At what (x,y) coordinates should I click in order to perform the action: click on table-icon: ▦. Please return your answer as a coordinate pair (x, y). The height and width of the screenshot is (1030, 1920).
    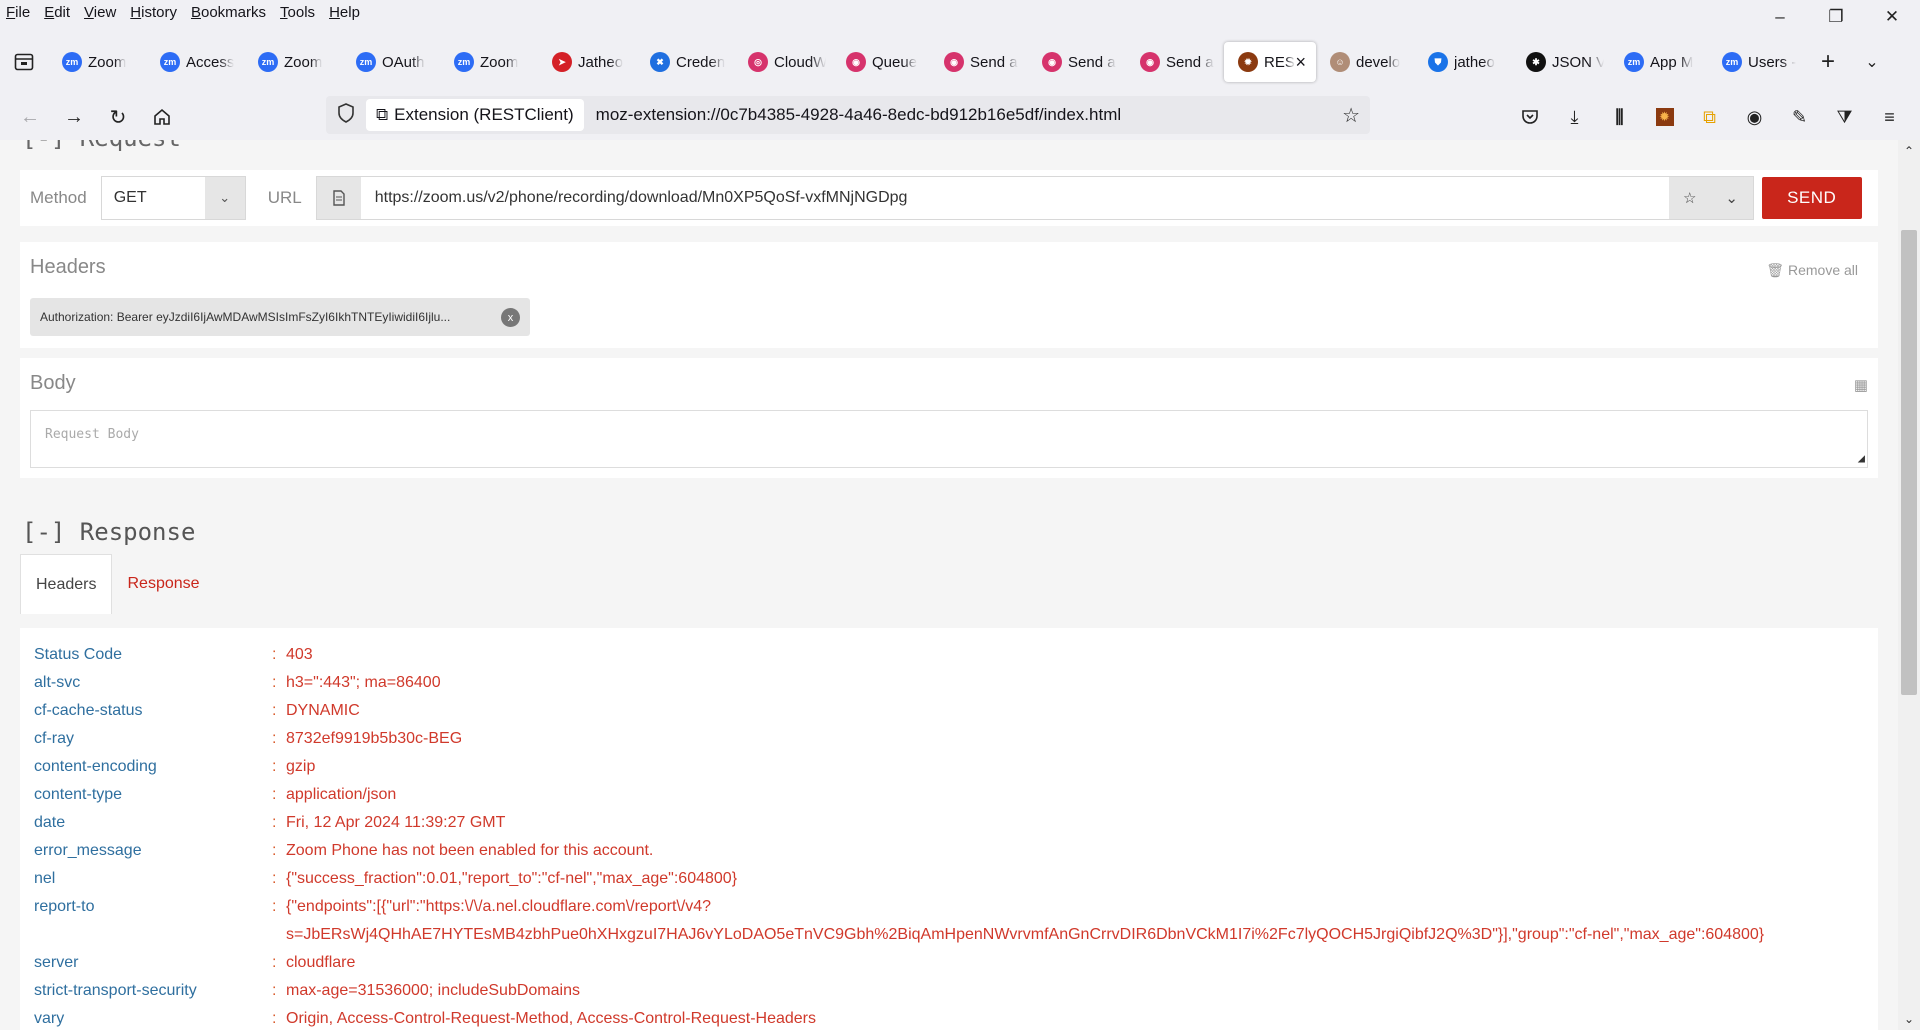
    Looking at the image, I should click on (1861, 385).